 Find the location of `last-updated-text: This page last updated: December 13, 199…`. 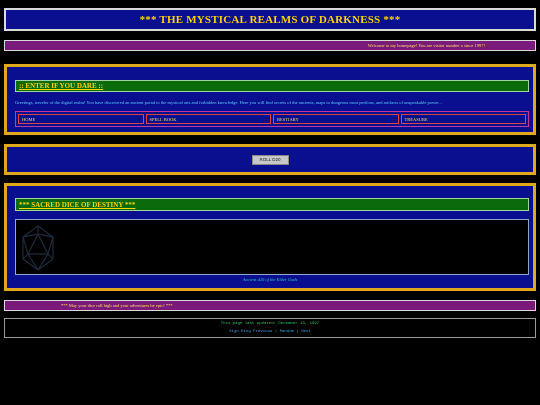

last-updated-text: This page last updated: December 13, 199… is located at coordinates (270, 324).